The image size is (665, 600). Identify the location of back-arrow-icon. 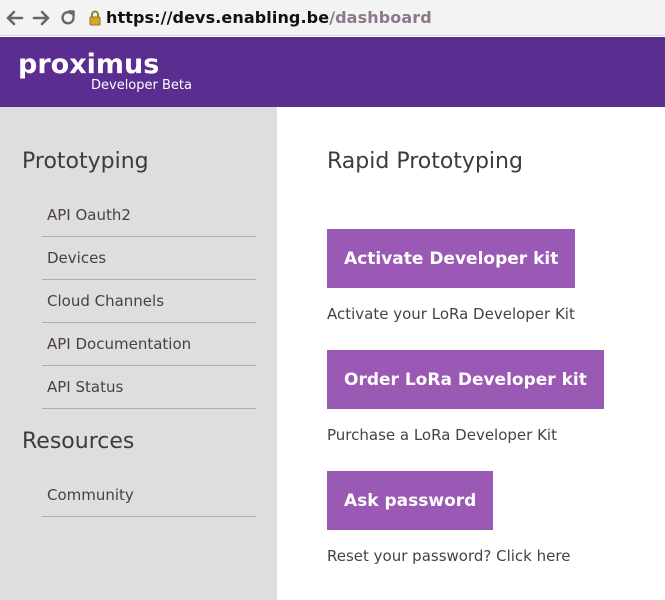
(15, 18).